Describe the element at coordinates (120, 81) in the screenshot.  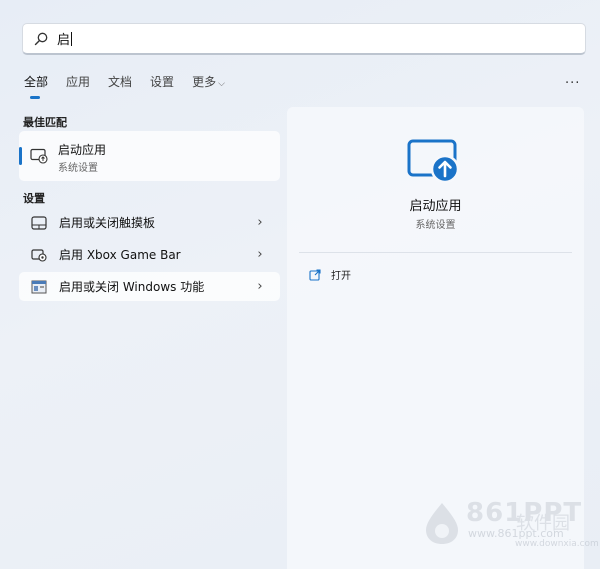
I see `tab-documents: 文档` at that location.